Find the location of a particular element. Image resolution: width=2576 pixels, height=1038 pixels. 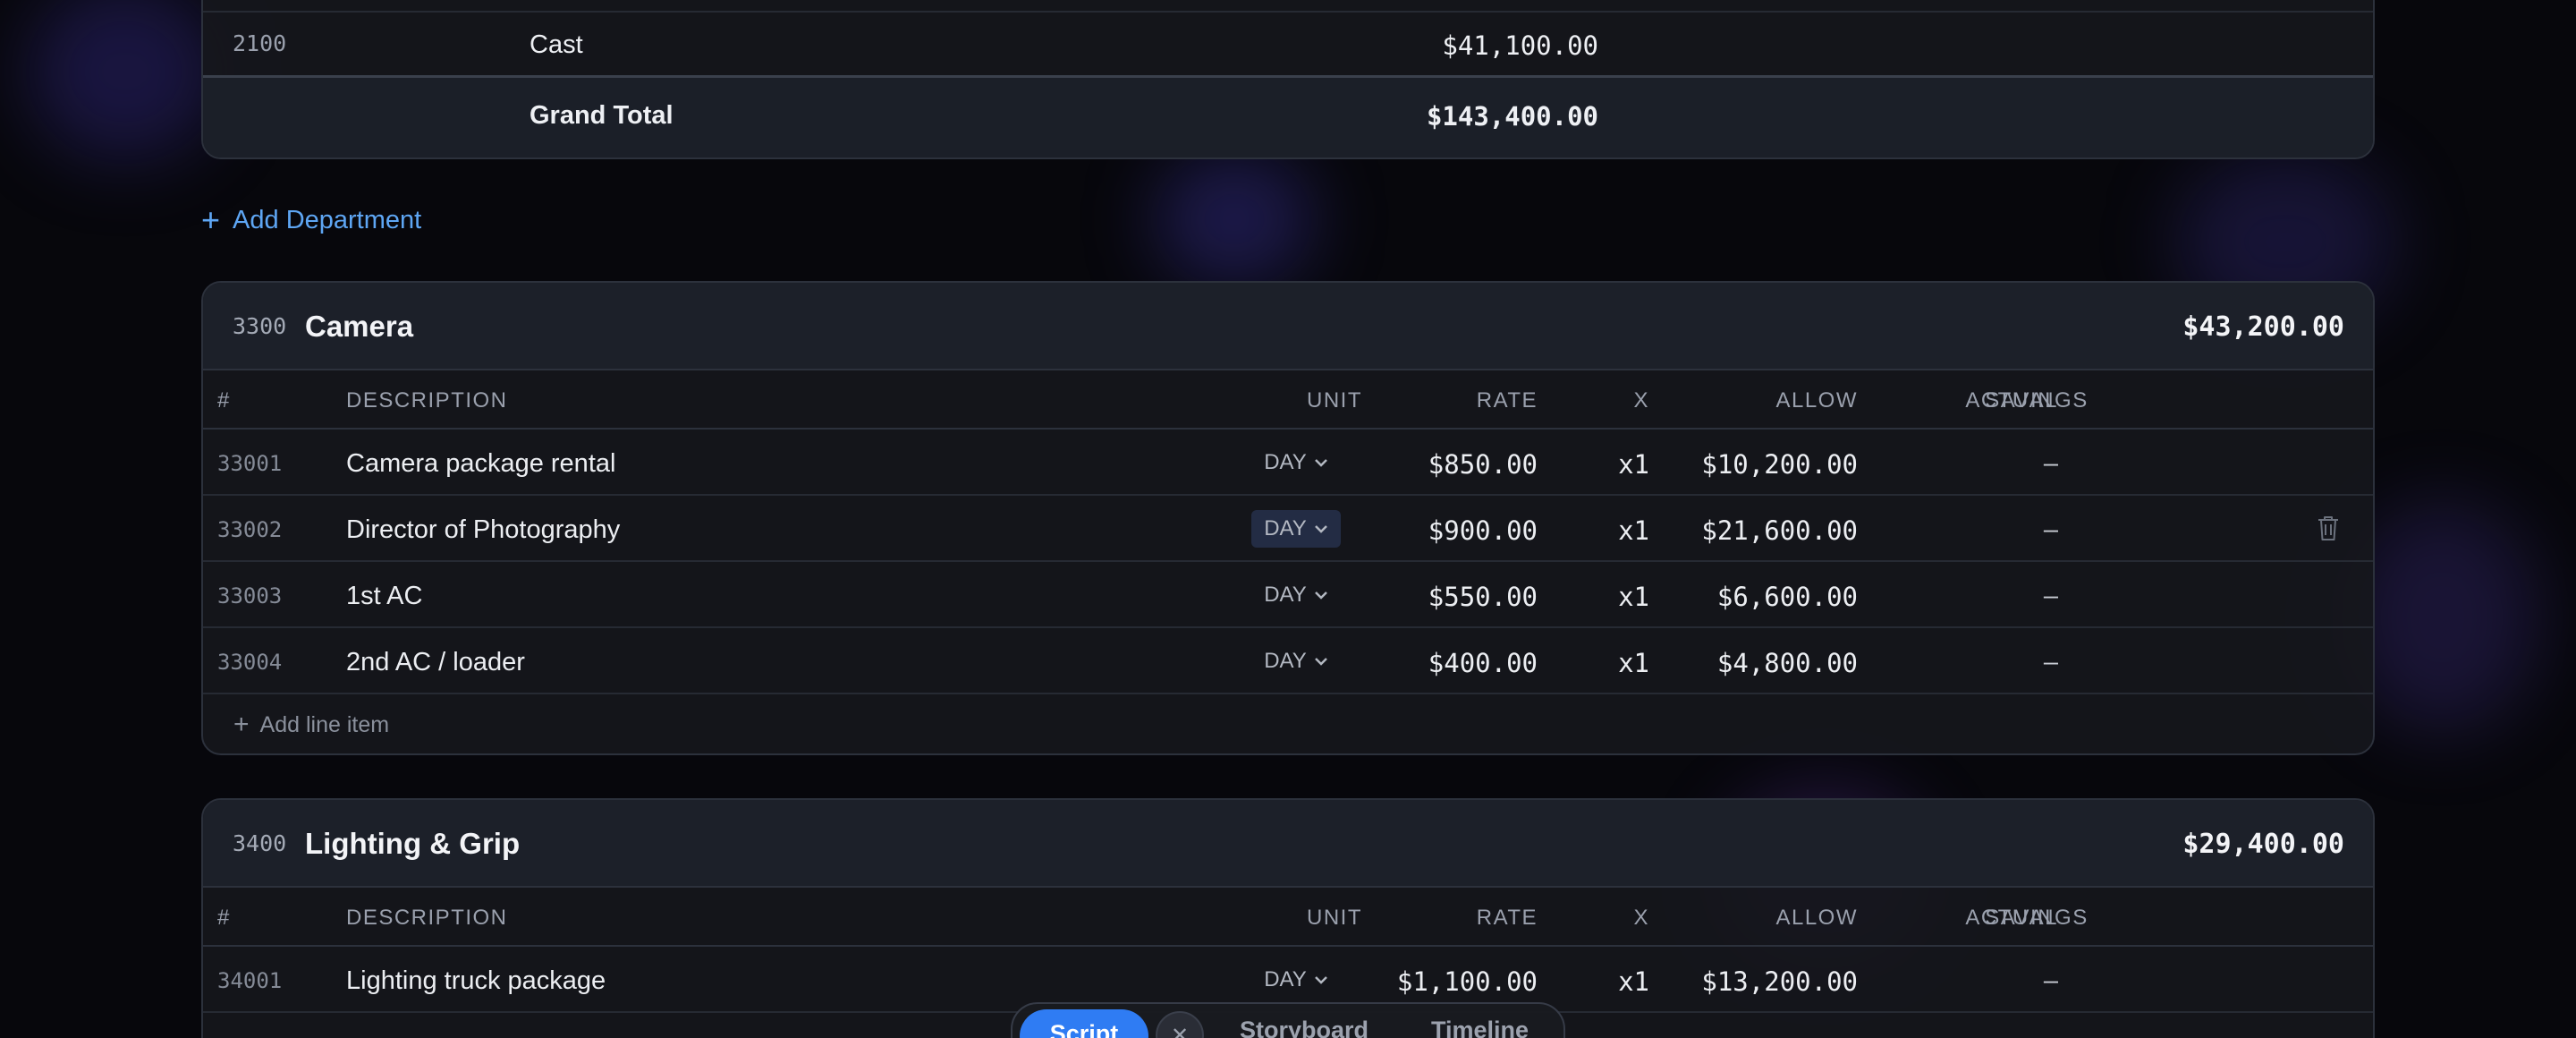

grand-total-row: Grand Total $143,400.00 is located at coordinates (1288, 116).